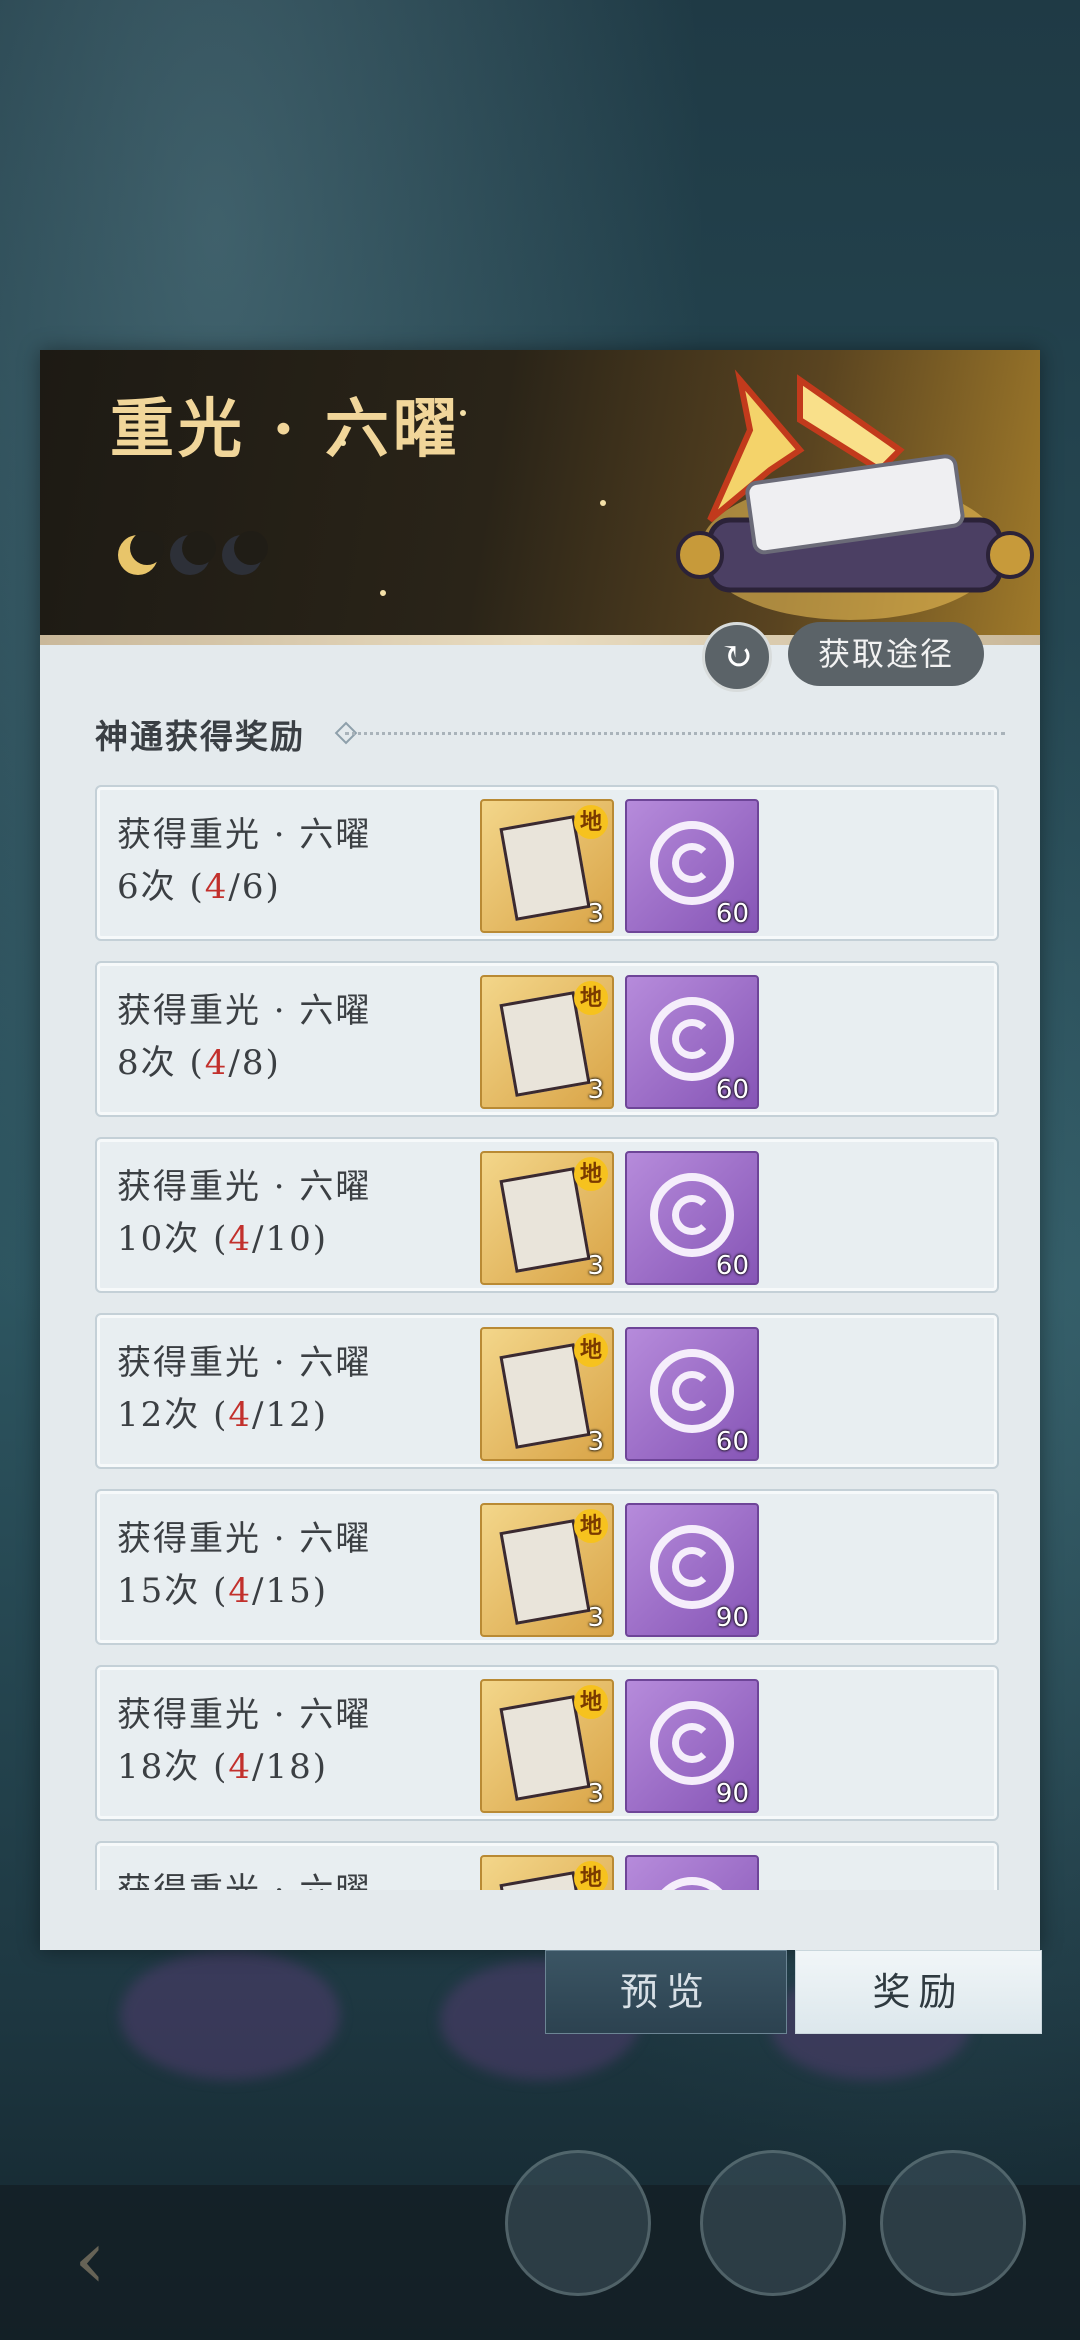 The height and width of the screenshot is (2340, 1080). I want to click on reward-progress: 18次 (4/18), so click(222, 1767).